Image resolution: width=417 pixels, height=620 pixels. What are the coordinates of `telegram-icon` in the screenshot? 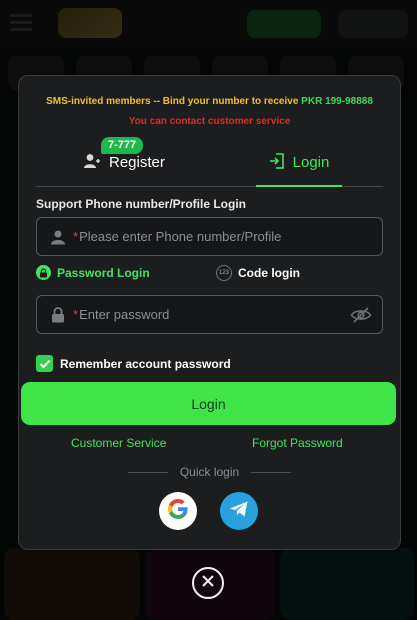 It's located at (239, 511).